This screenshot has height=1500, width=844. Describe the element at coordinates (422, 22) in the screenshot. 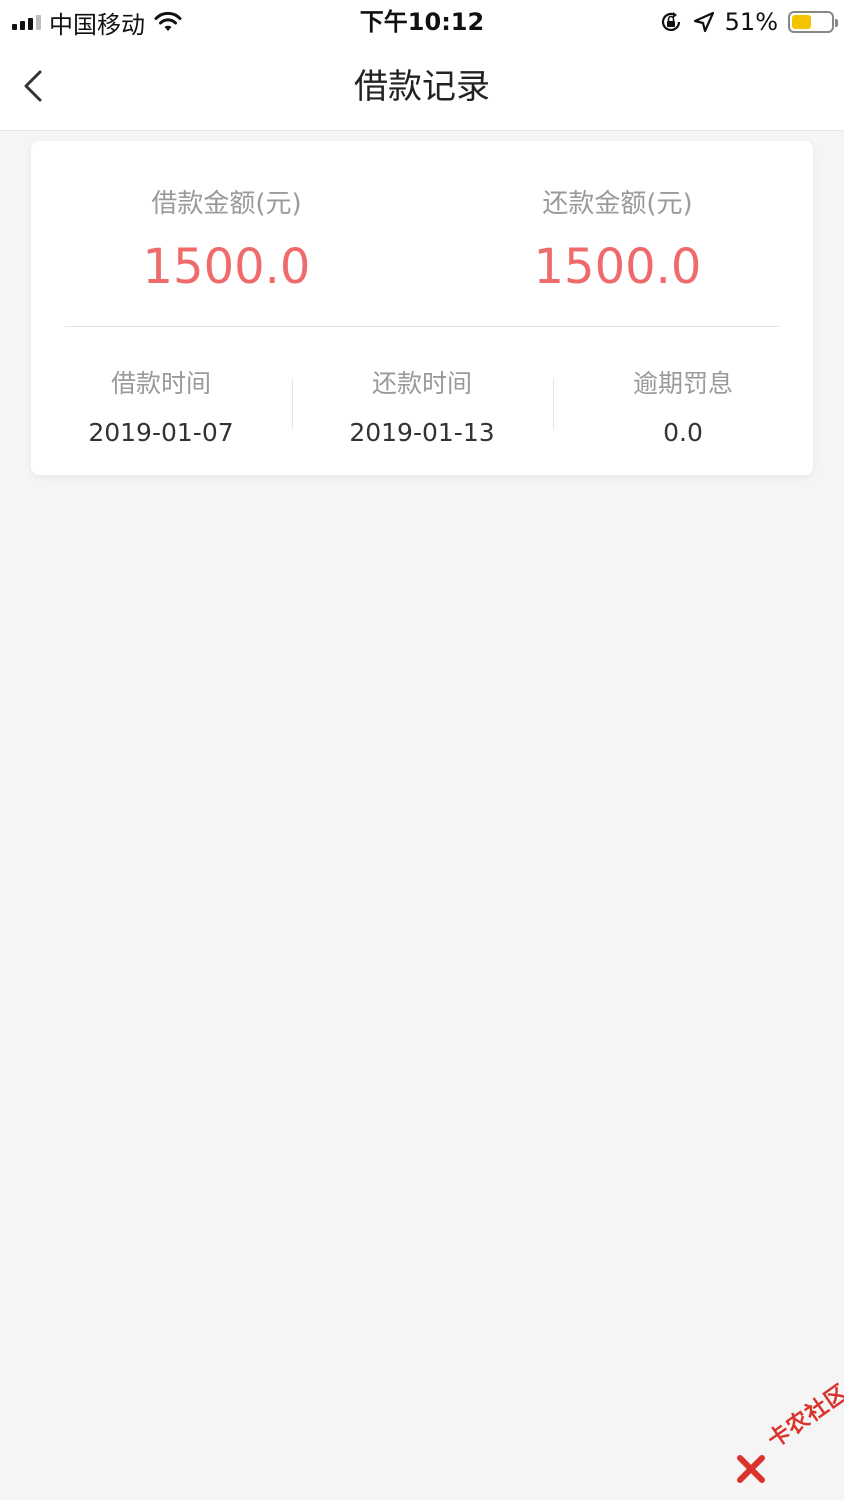

I see `status-bar: 中国移动 下午10:12 51%` at that location.